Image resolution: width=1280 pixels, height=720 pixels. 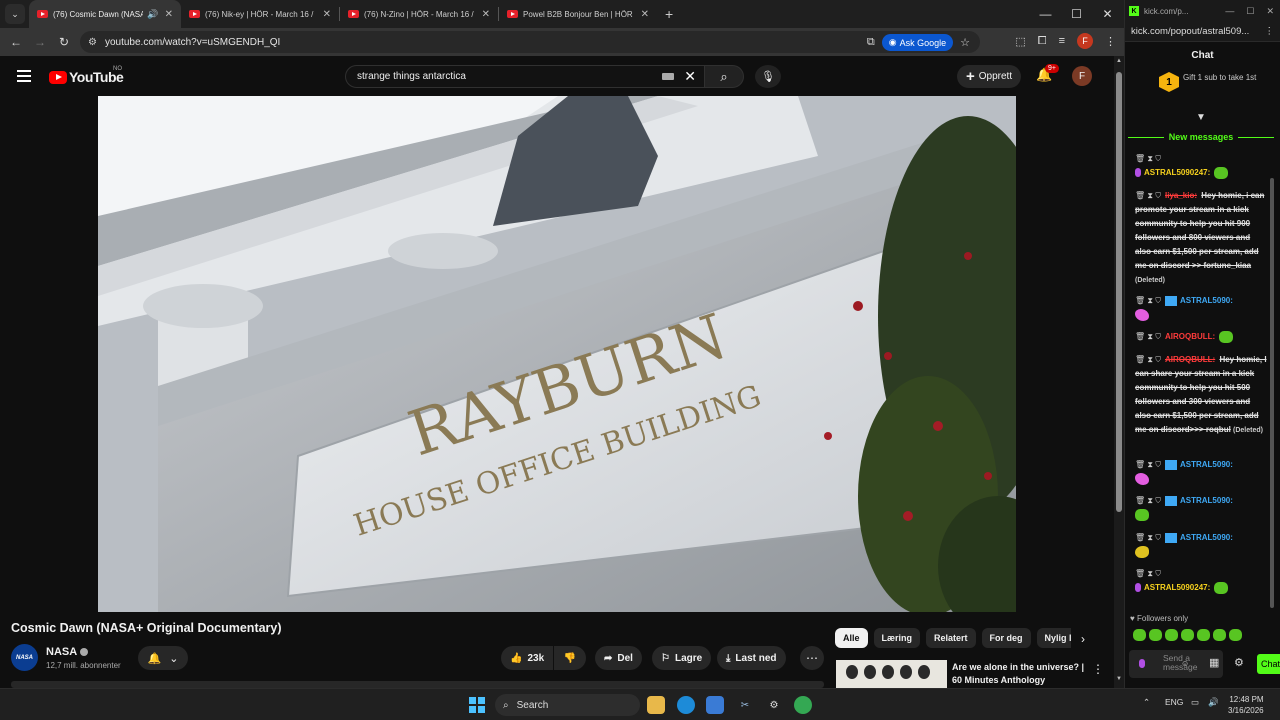 I want to click on speaker-icon: 🔊, so click(x=152, y=14).